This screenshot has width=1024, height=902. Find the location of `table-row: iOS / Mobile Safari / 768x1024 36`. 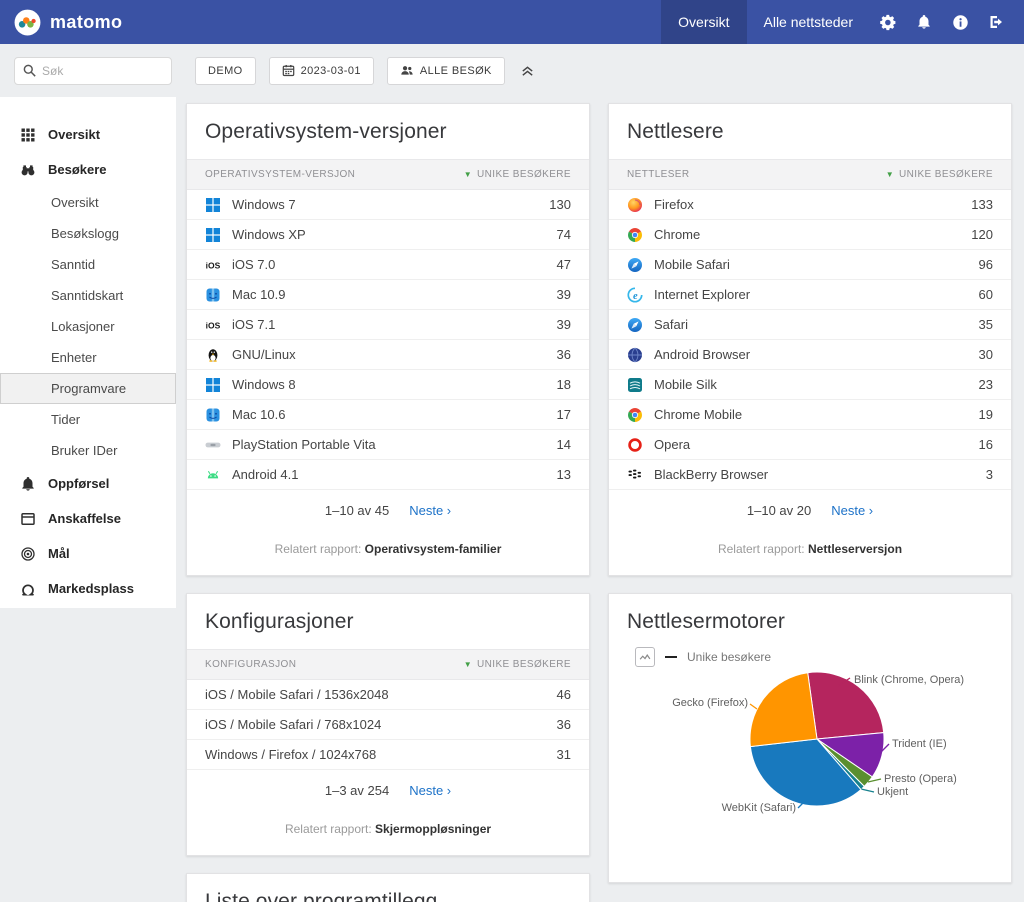

table-row: iOS / Mobile Safari / 768x1024 36 is located at coordinates (388, 725).